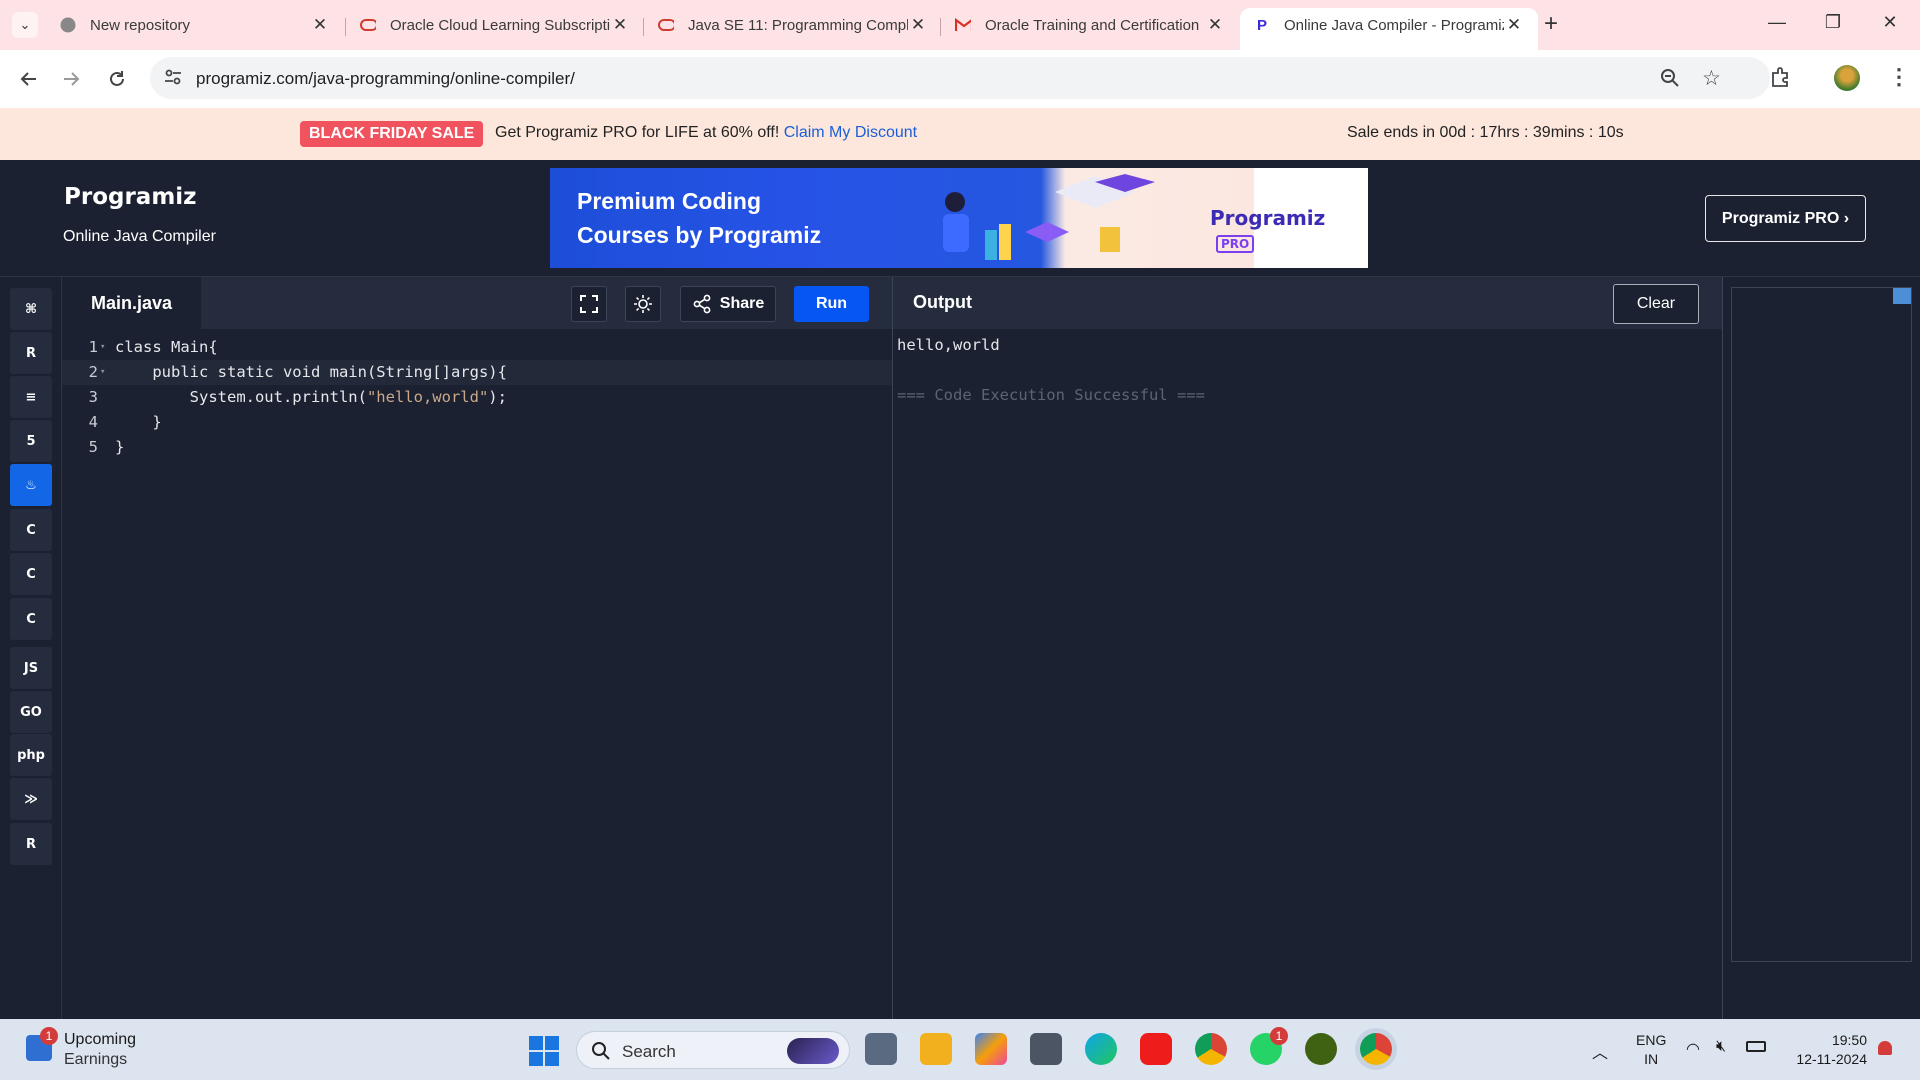 The image size is (1920, 1080). Describe the element at coordinates (637, 132) in the screenshot. I see `sale-message: Get Programiz PRO for LIFE at 60% off!` at that location.